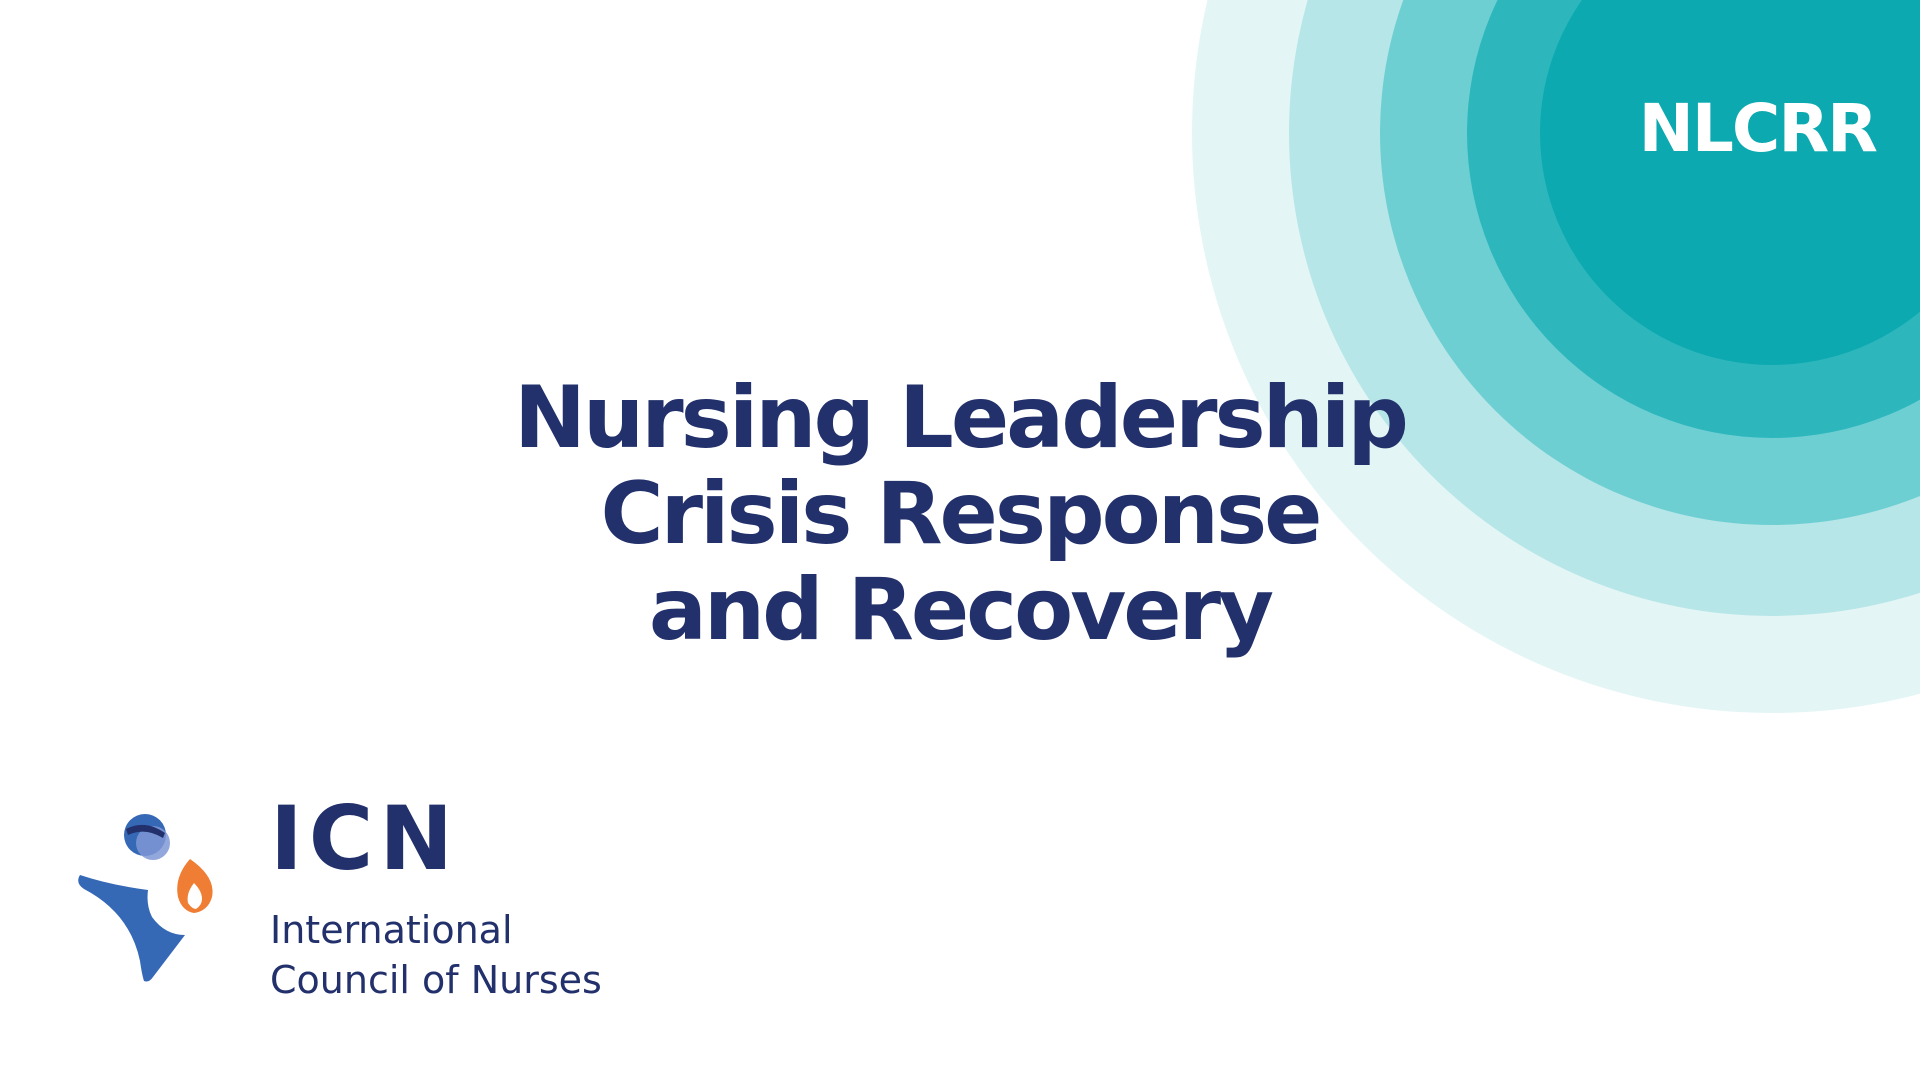 The image size is (1920, 1080). I want to click on title-line-1: Nursing Leadership, so click(961, 418).